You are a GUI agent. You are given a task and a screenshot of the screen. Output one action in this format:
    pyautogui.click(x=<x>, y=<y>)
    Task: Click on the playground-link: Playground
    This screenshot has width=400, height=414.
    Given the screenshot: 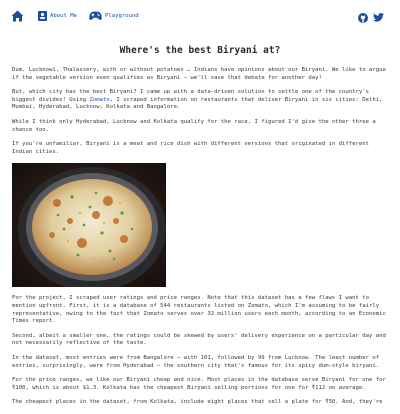 What is the action you would take?
    pyautogui.click(x=114, y=16)
    